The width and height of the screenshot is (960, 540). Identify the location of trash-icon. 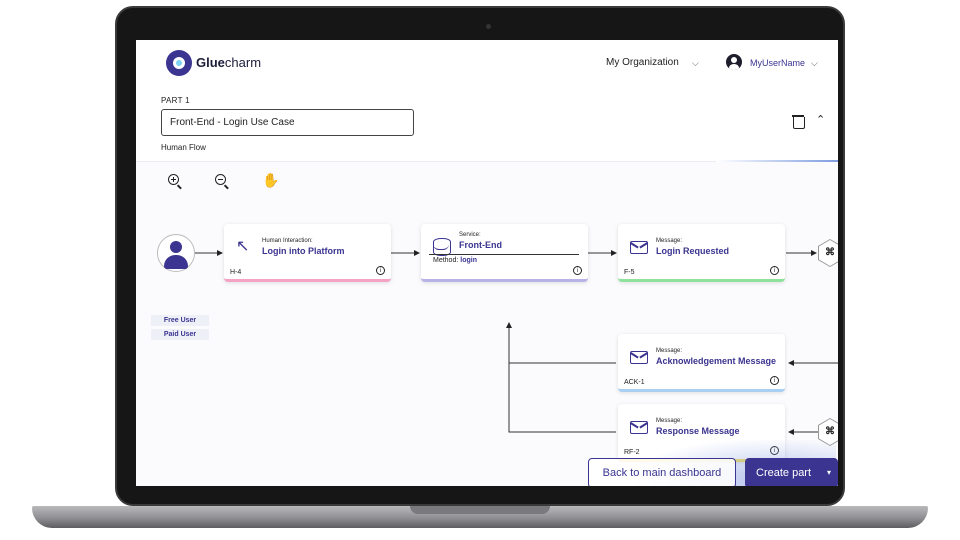
(798, 121).